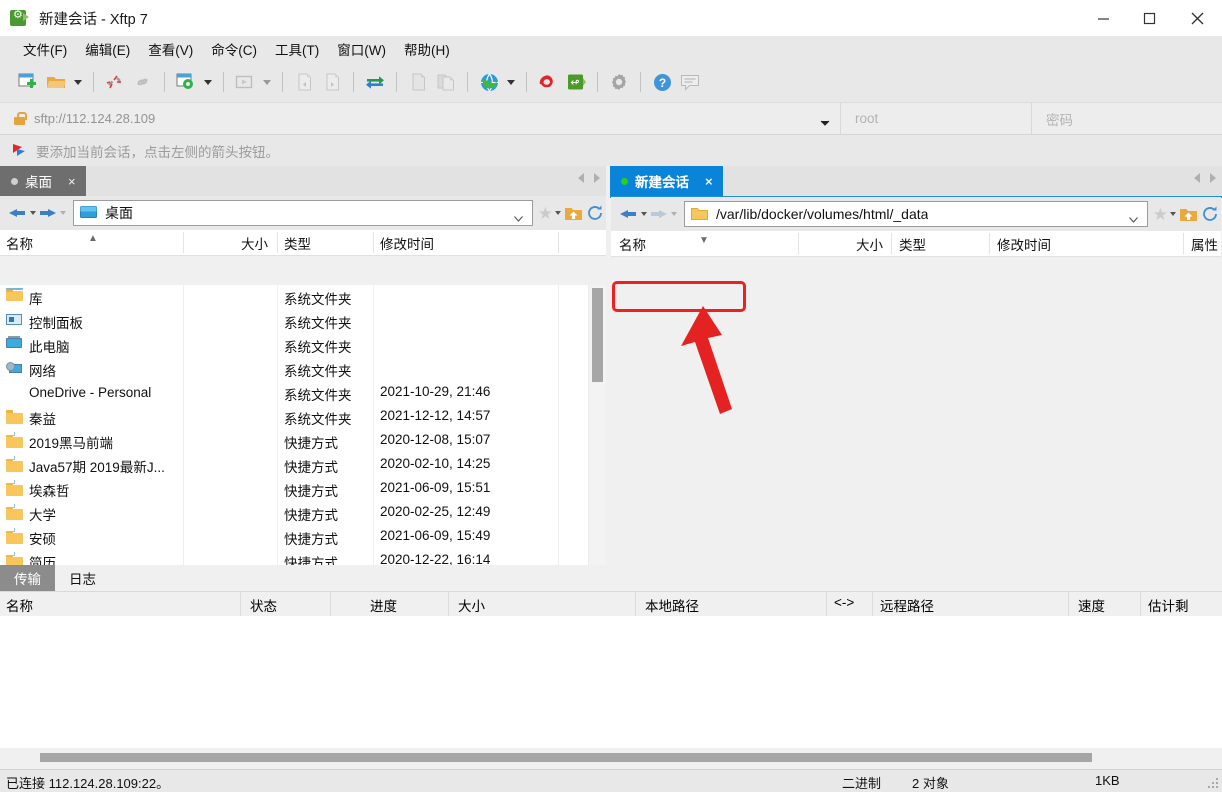  What do you see at coordinates (294, 537) in the screenshot?
I see `table-row: 安硕 快捷方式 2021-06-09, 15:49` at bounding box center [294, 537].